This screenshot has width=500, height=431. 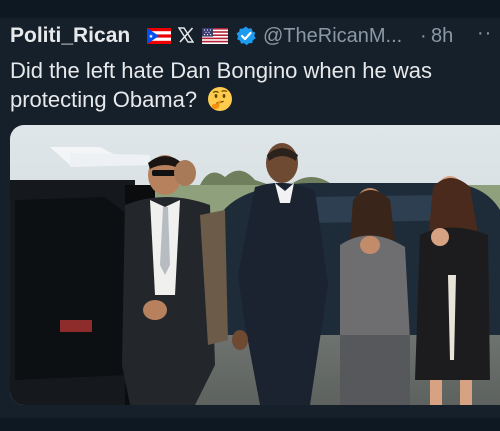 I want to click on x-logo-icon, so click(x=186, y=35).